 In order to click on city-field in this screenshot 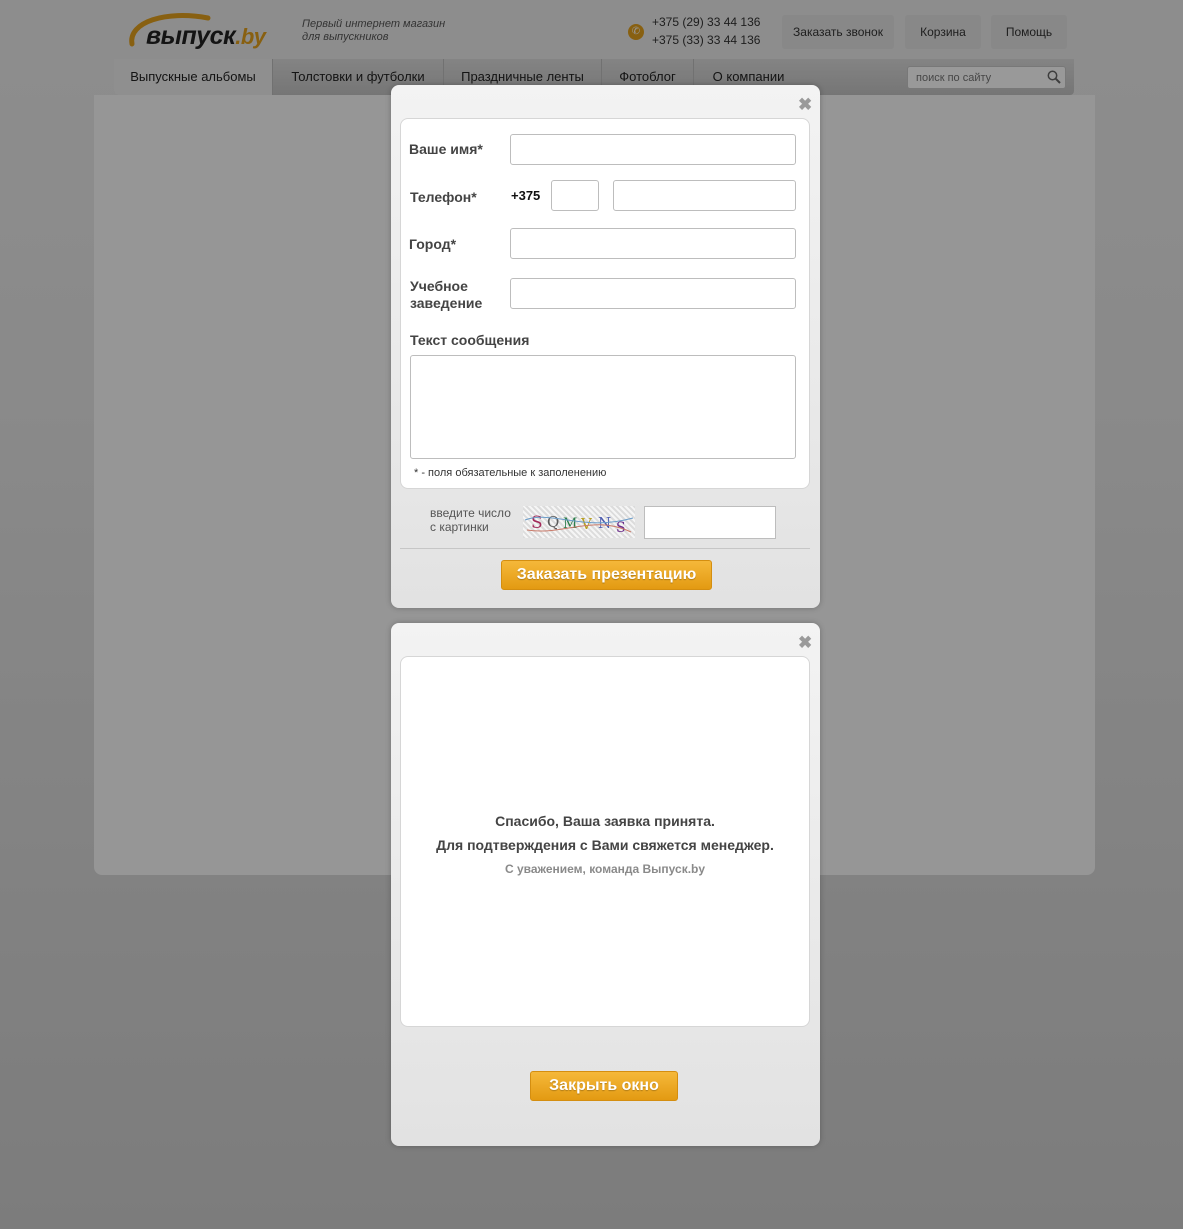, I will do `click(653, 243)`.